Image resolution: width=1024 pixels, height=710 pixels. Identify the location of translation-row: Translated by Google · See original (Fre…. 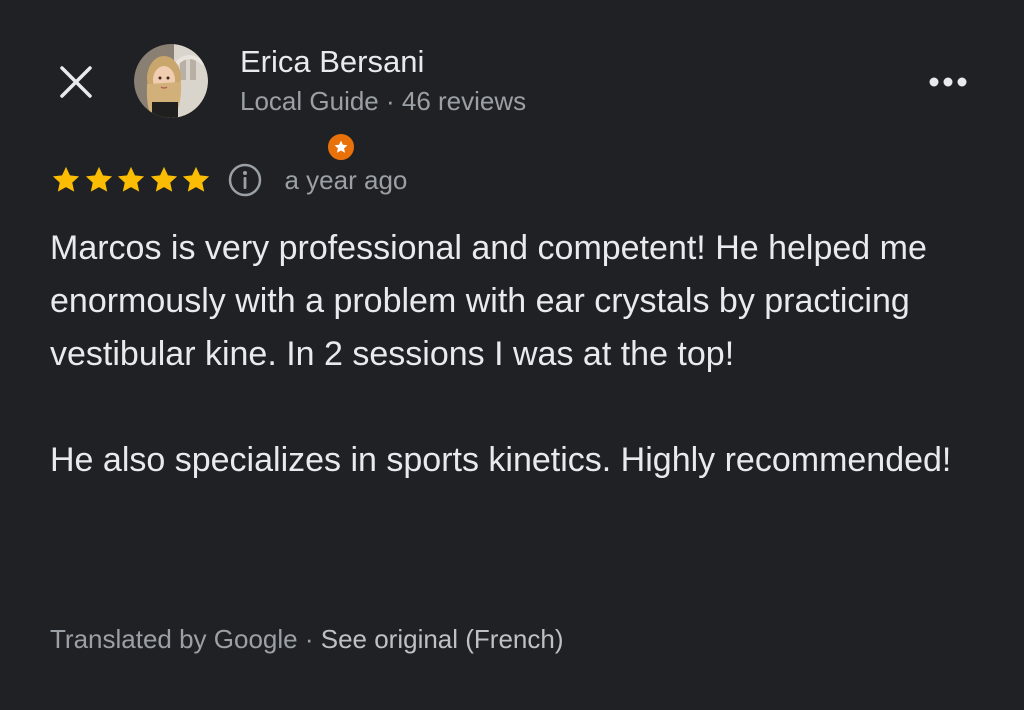
(307, 639).